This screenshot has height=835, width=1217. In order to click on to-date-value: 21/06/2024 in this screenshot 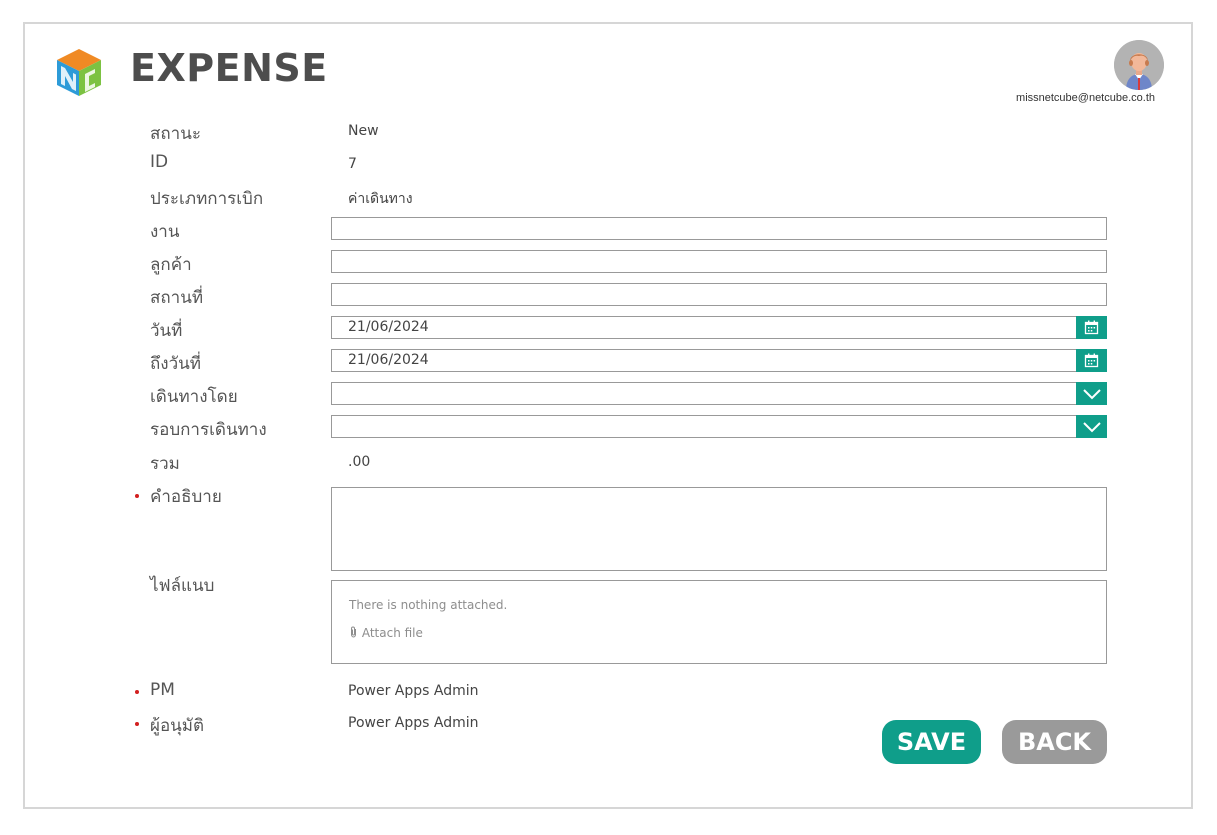, I will do `click(388, 360)`.